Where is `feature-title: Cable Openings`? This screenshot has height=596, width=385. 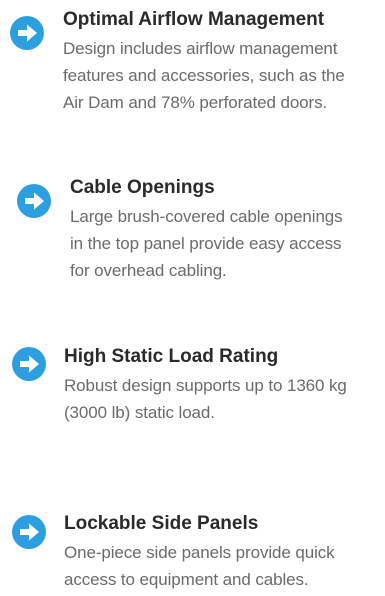 feature-title: Cable Openings is located at coordinates (142, 187).